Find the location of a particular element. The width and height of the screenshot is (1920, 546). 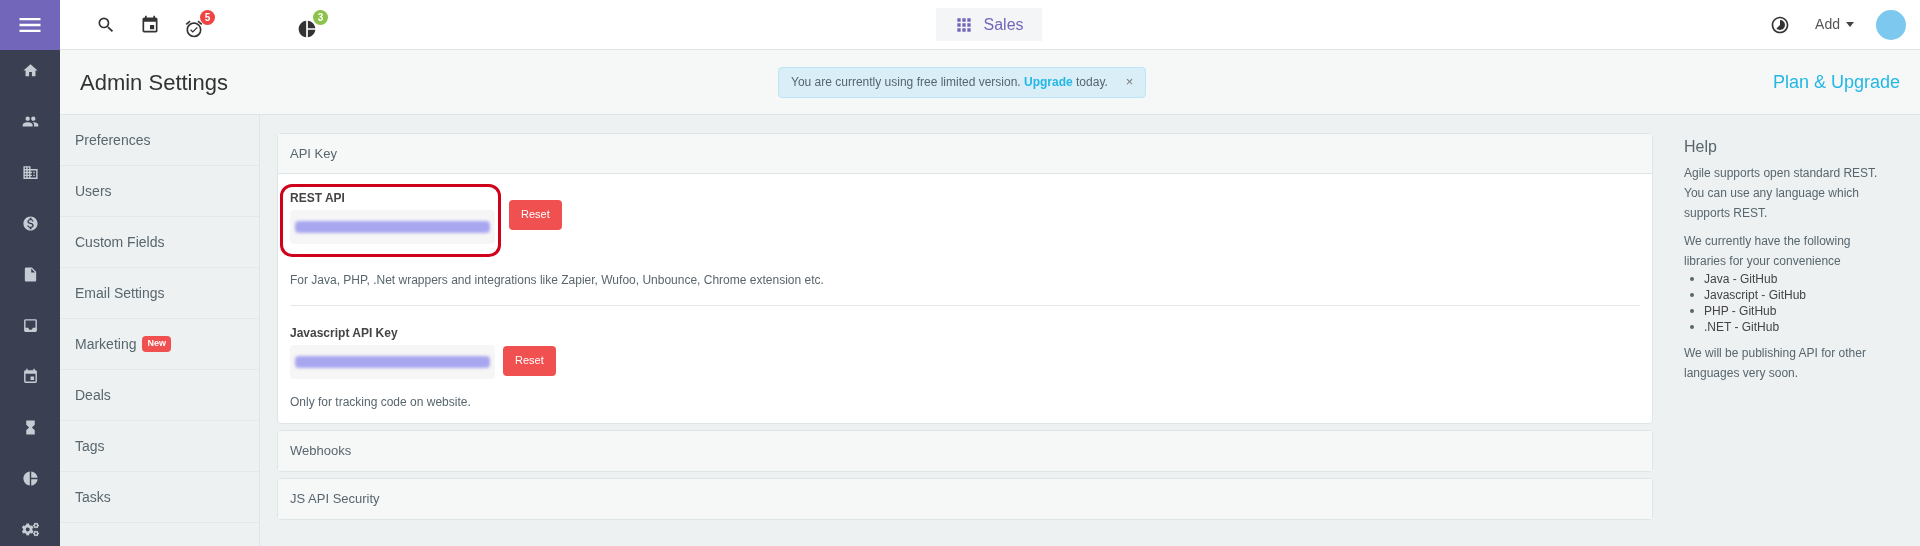

menu-item-label: Preferences is located at coordinates (113, 140).